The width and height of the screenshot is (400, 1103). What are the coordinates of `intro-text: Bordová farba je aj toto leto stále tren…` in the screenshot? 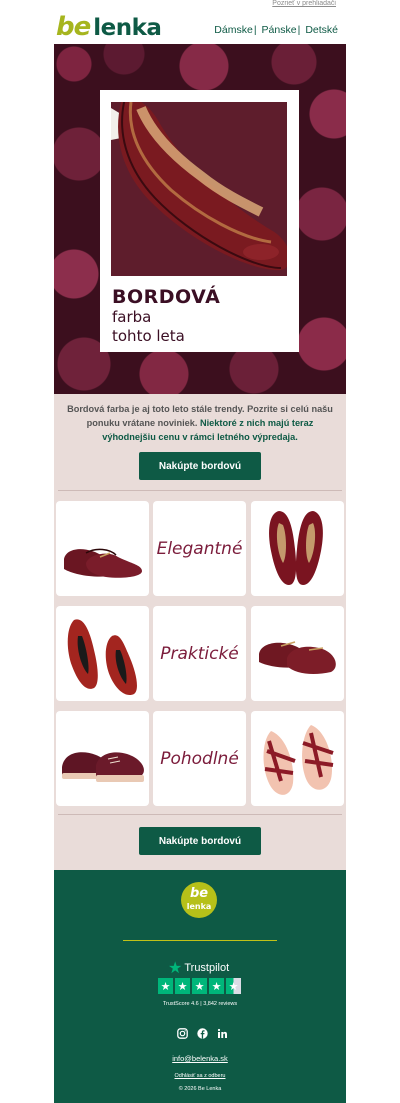 It's located at (200, 423).